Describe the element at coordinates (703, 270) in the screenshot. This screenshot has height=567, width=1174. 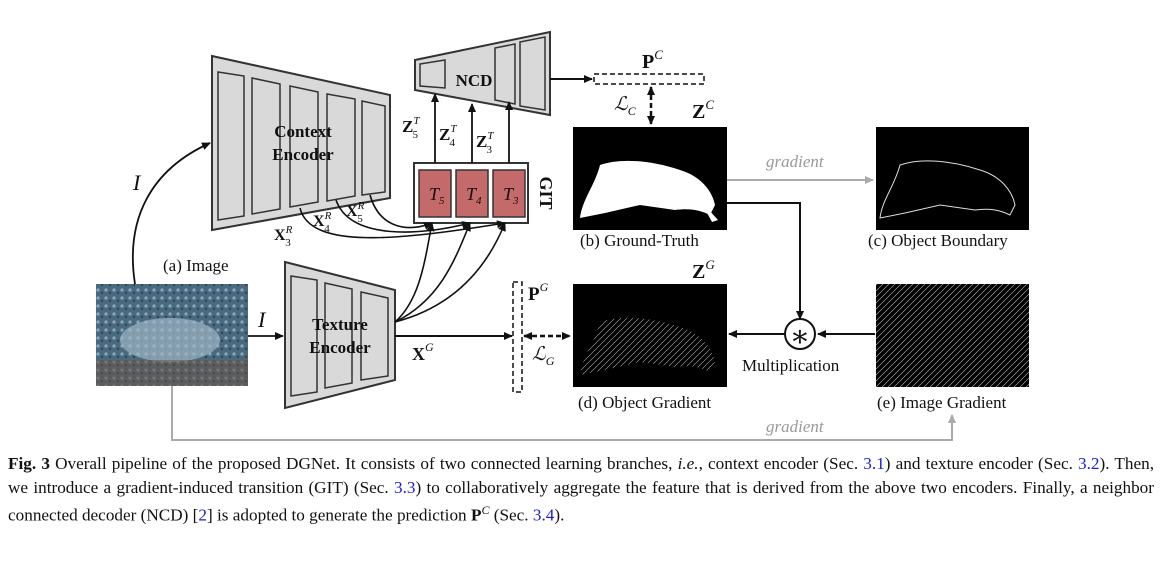
I see `zg-label: ZG` at that location.